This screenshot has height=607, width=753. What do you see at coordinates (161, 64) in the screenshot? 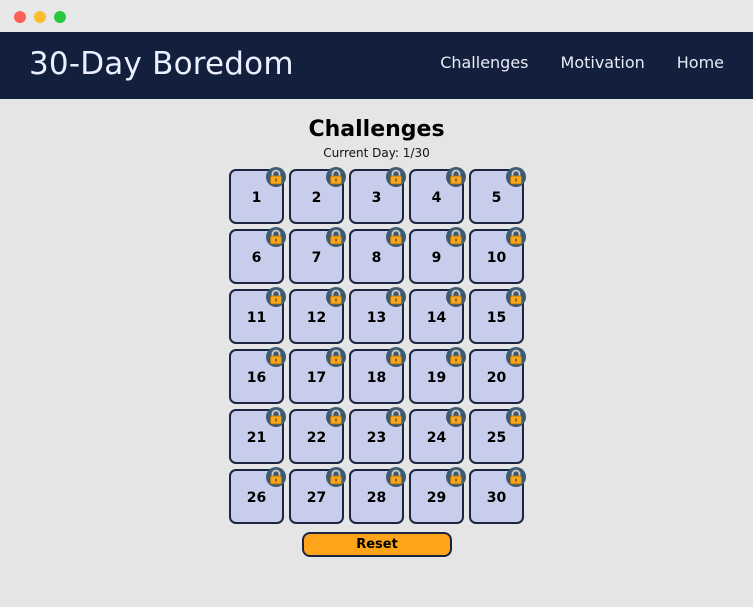
I see `site-brand: 30-Day Boredom` at bounding box center [161, 64].